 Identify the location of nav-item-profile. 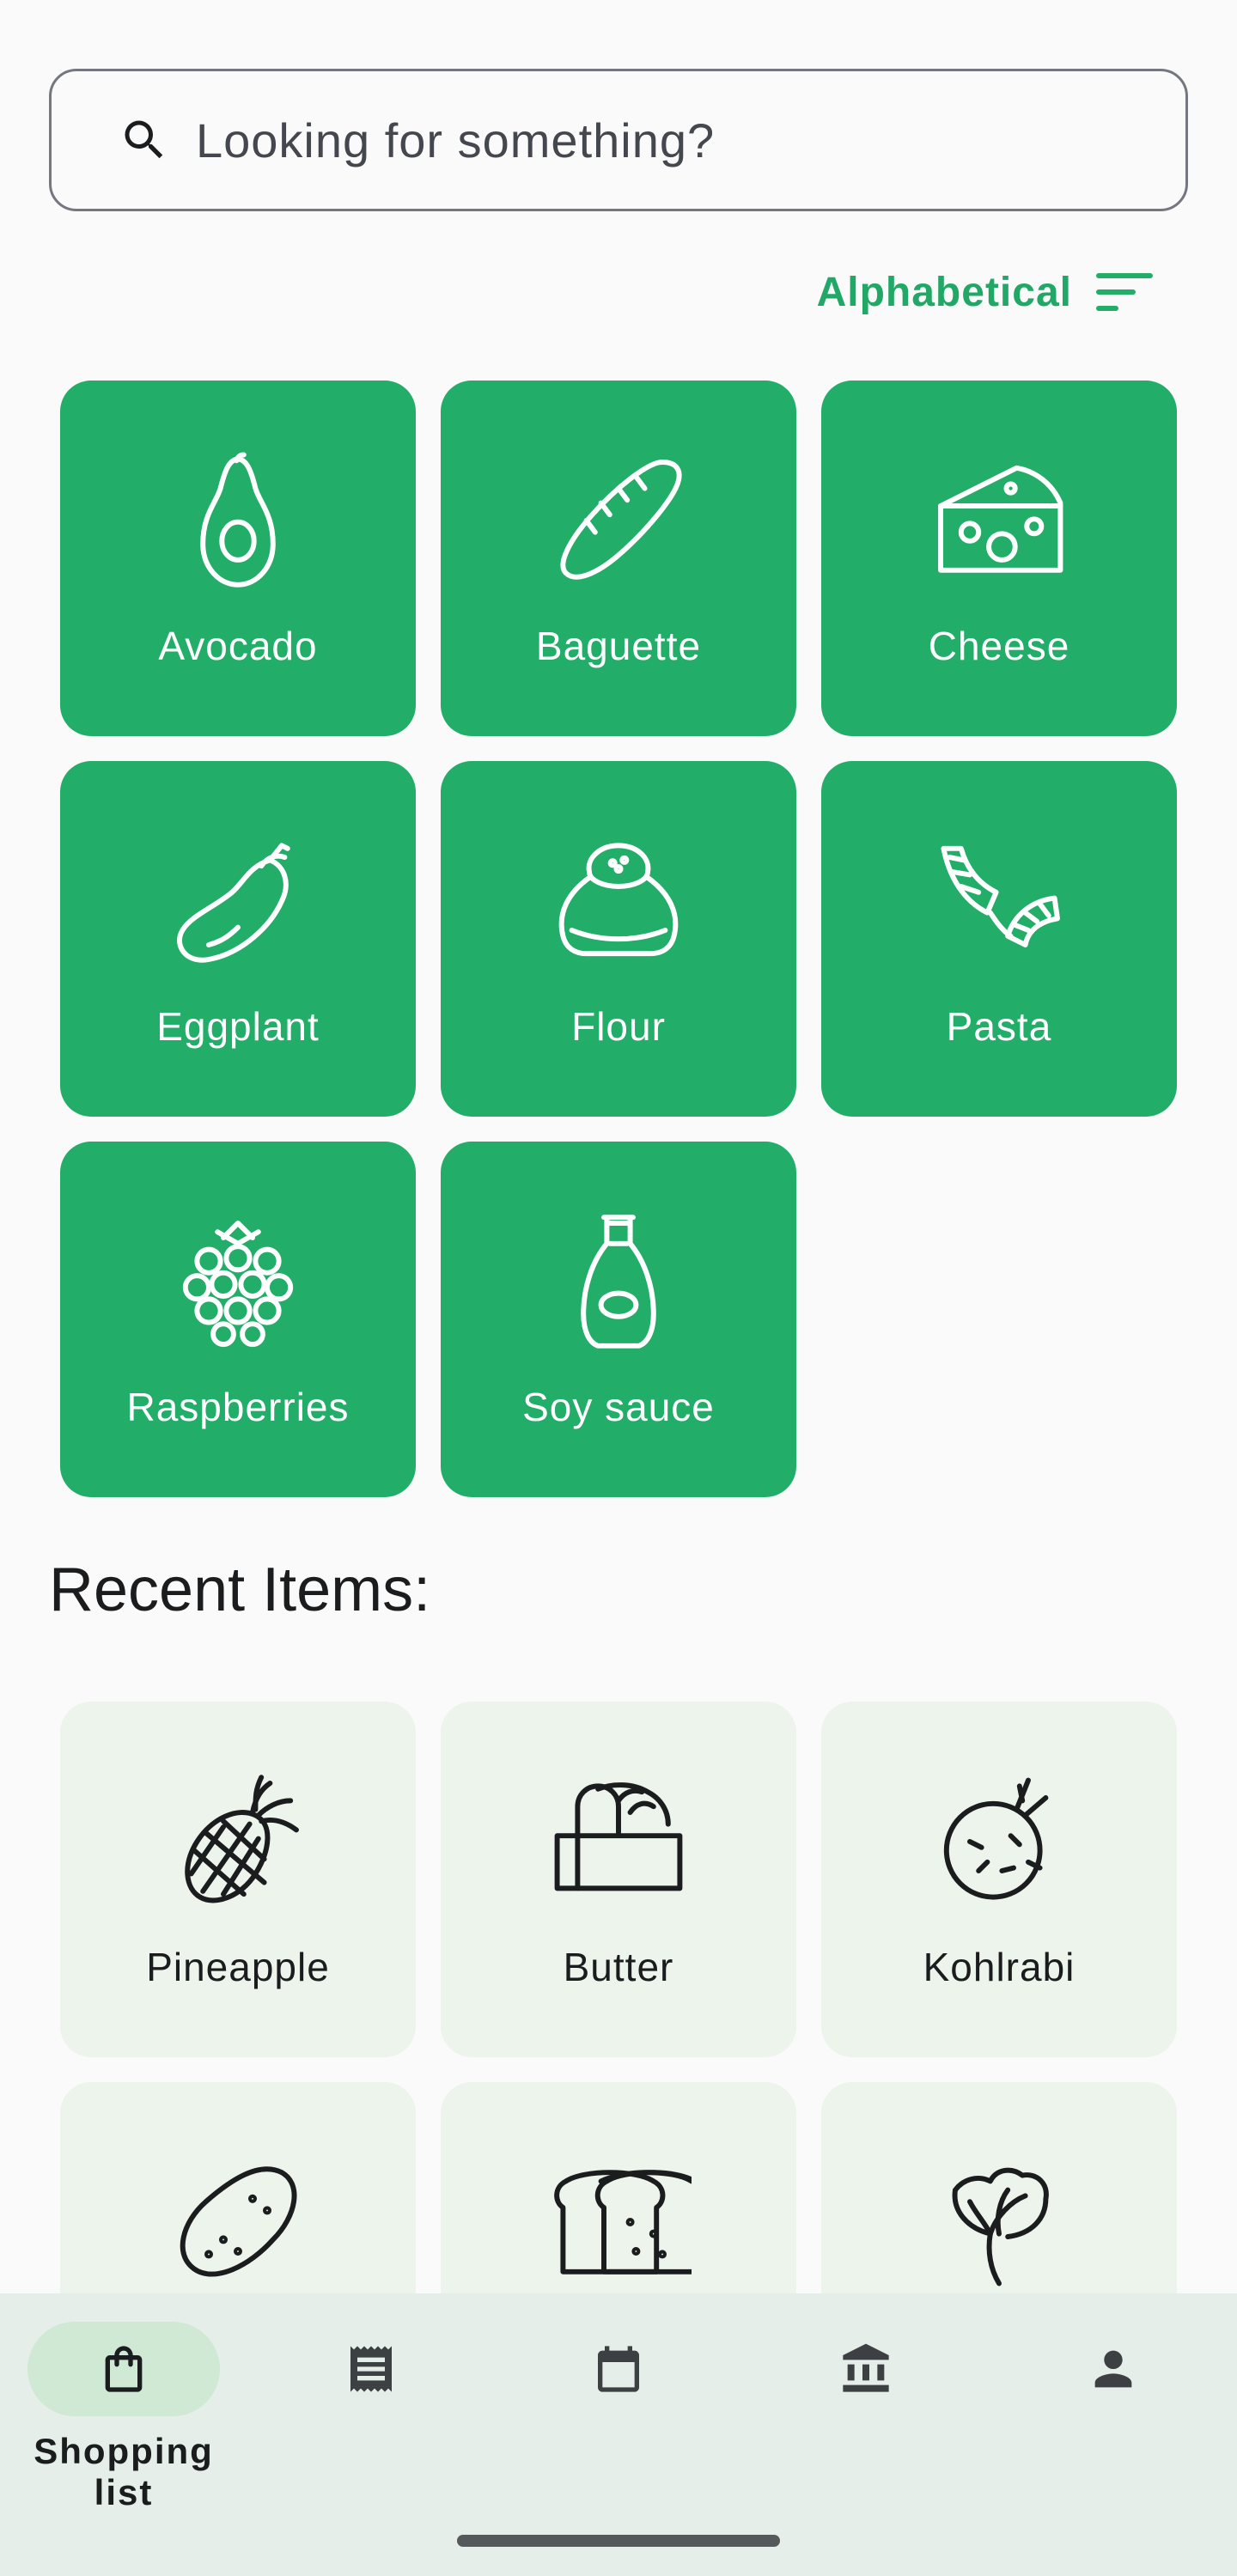
(1113, 2405).